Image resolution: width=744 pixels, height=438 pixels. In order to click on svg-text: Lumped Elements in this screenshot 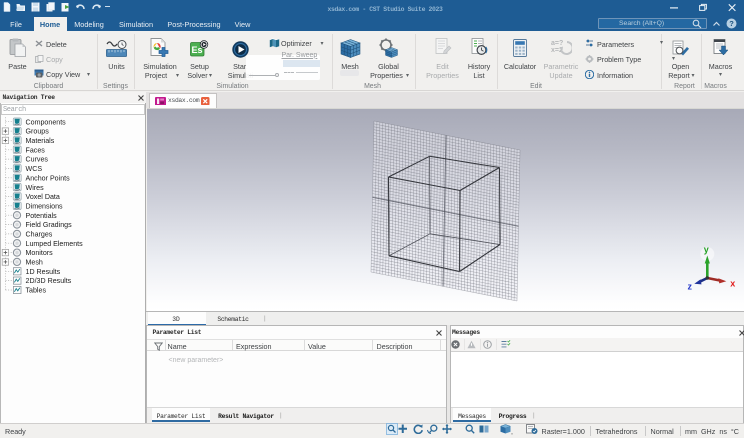, I will do `click(55, 244)`.